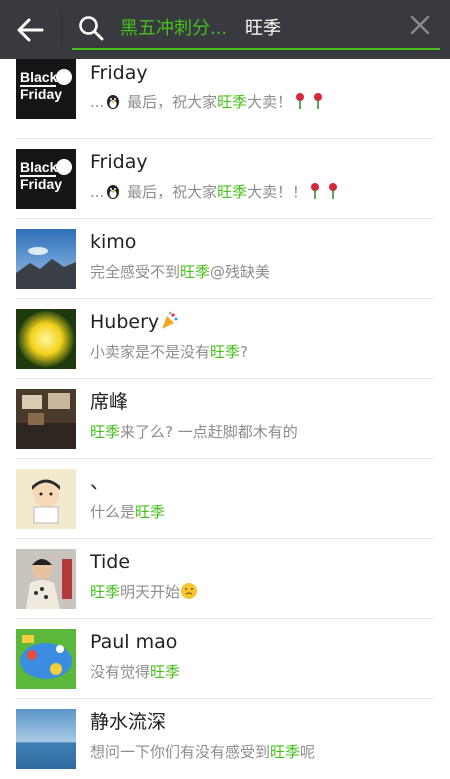 Image resolution: width=450 pixels, height=779 pixels. What do you see at coordinates (128, 512) in the screenshot?
I see `message-snippet: 什么是旺季` at bounding box center [128, 512].